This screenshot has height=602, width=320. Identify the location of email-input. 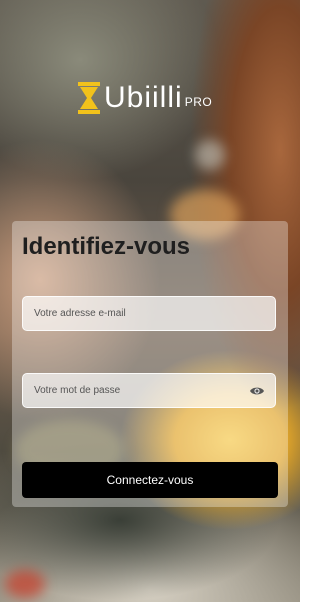
(149, 313).